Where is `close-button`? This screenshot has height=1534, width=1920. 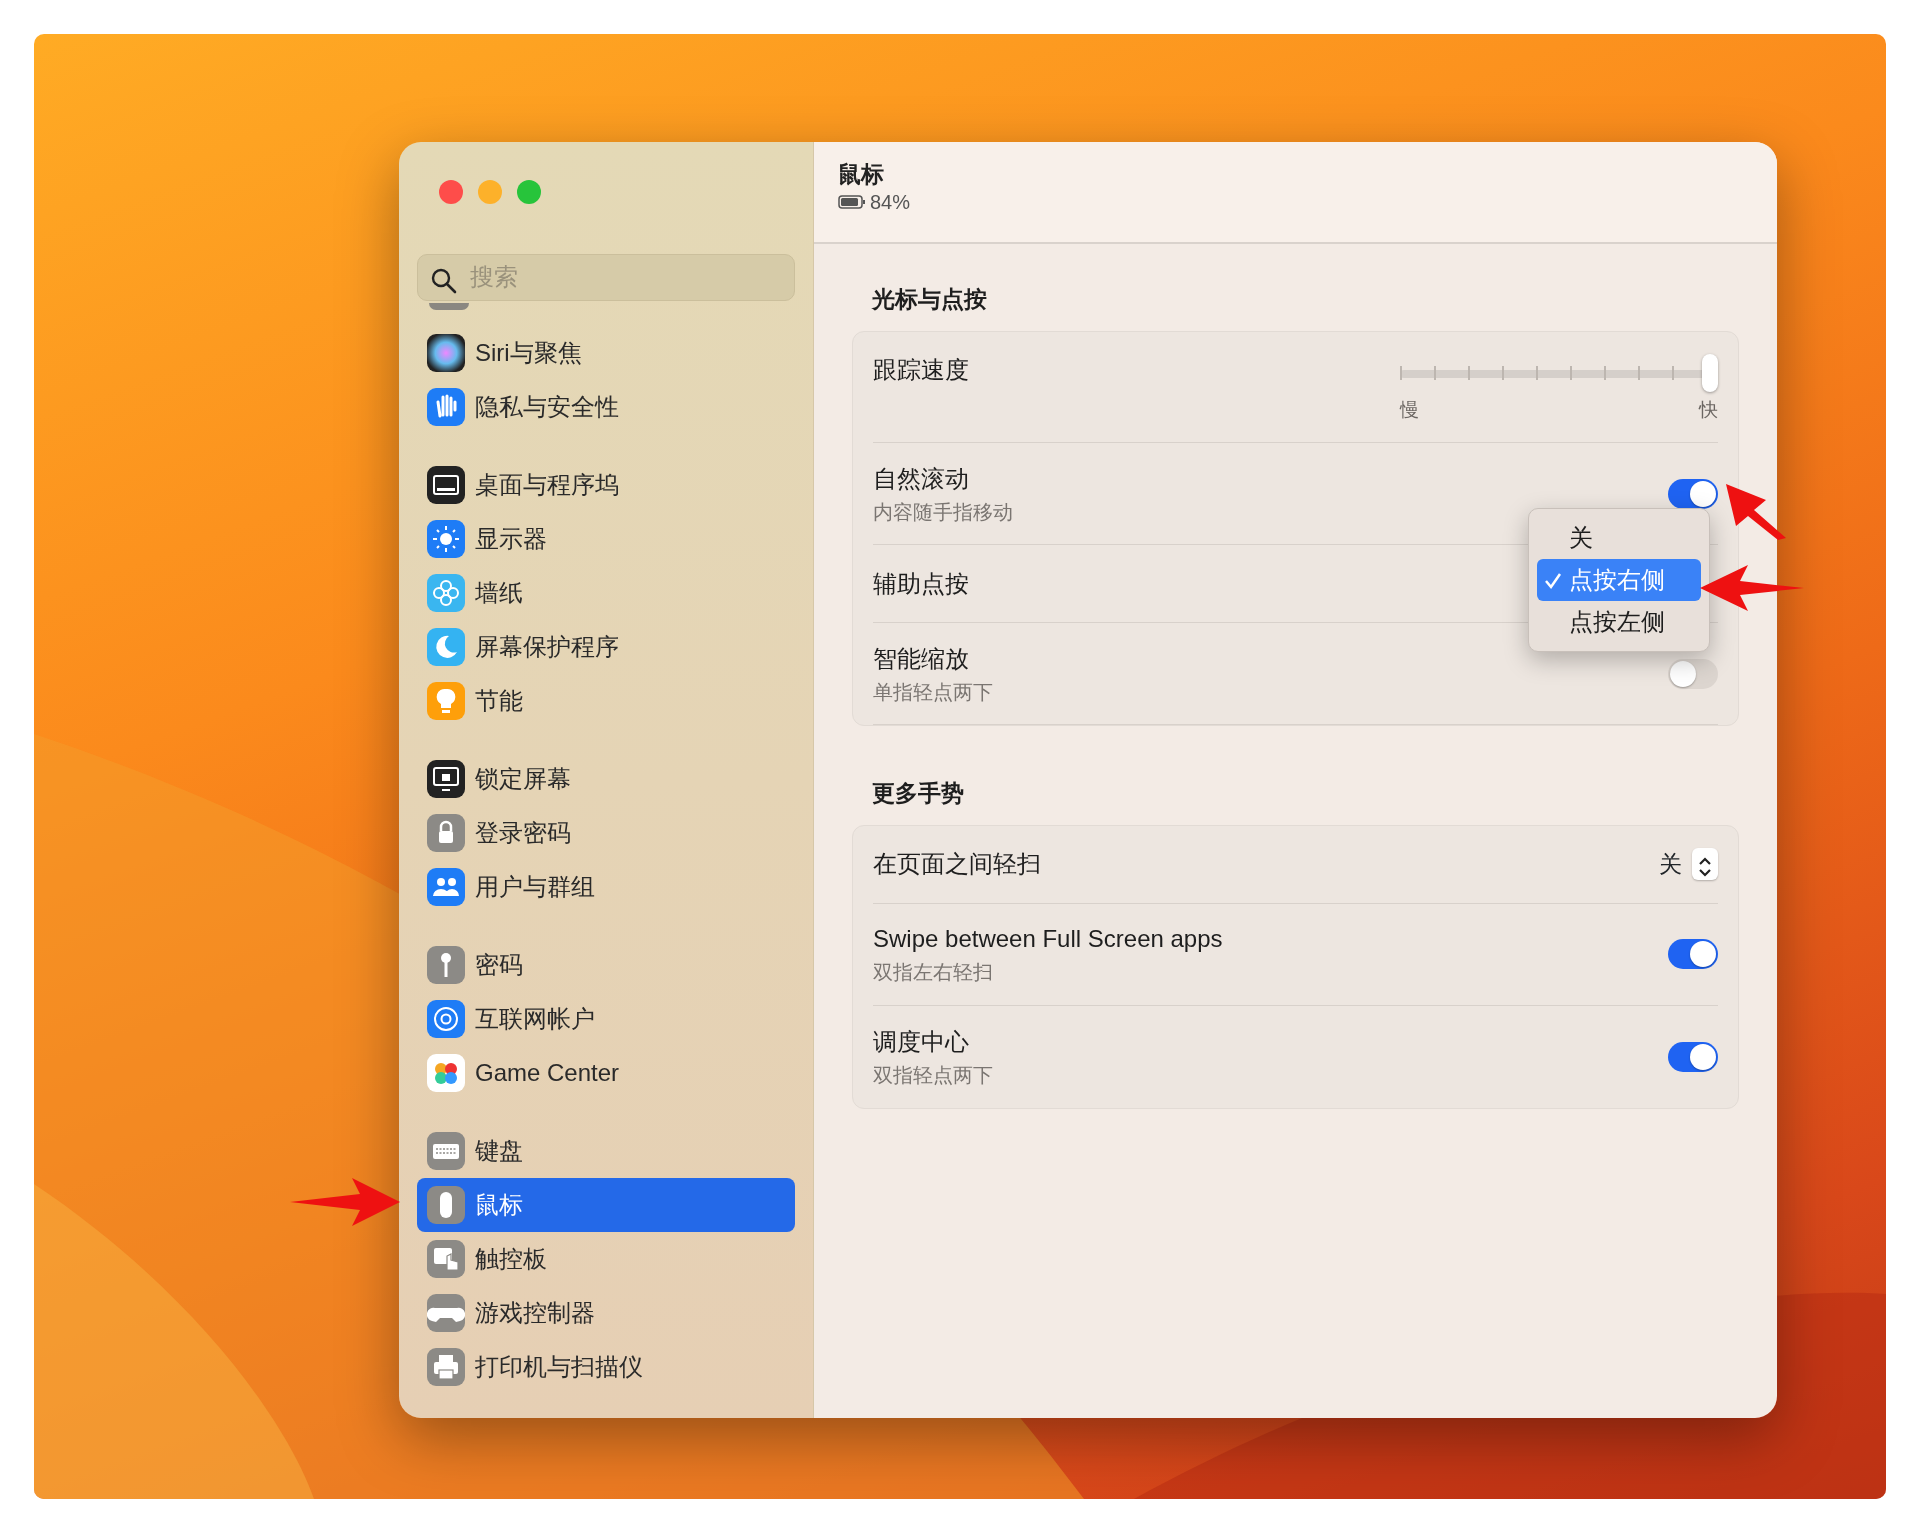 close-button is located at coordinates (451, 192).